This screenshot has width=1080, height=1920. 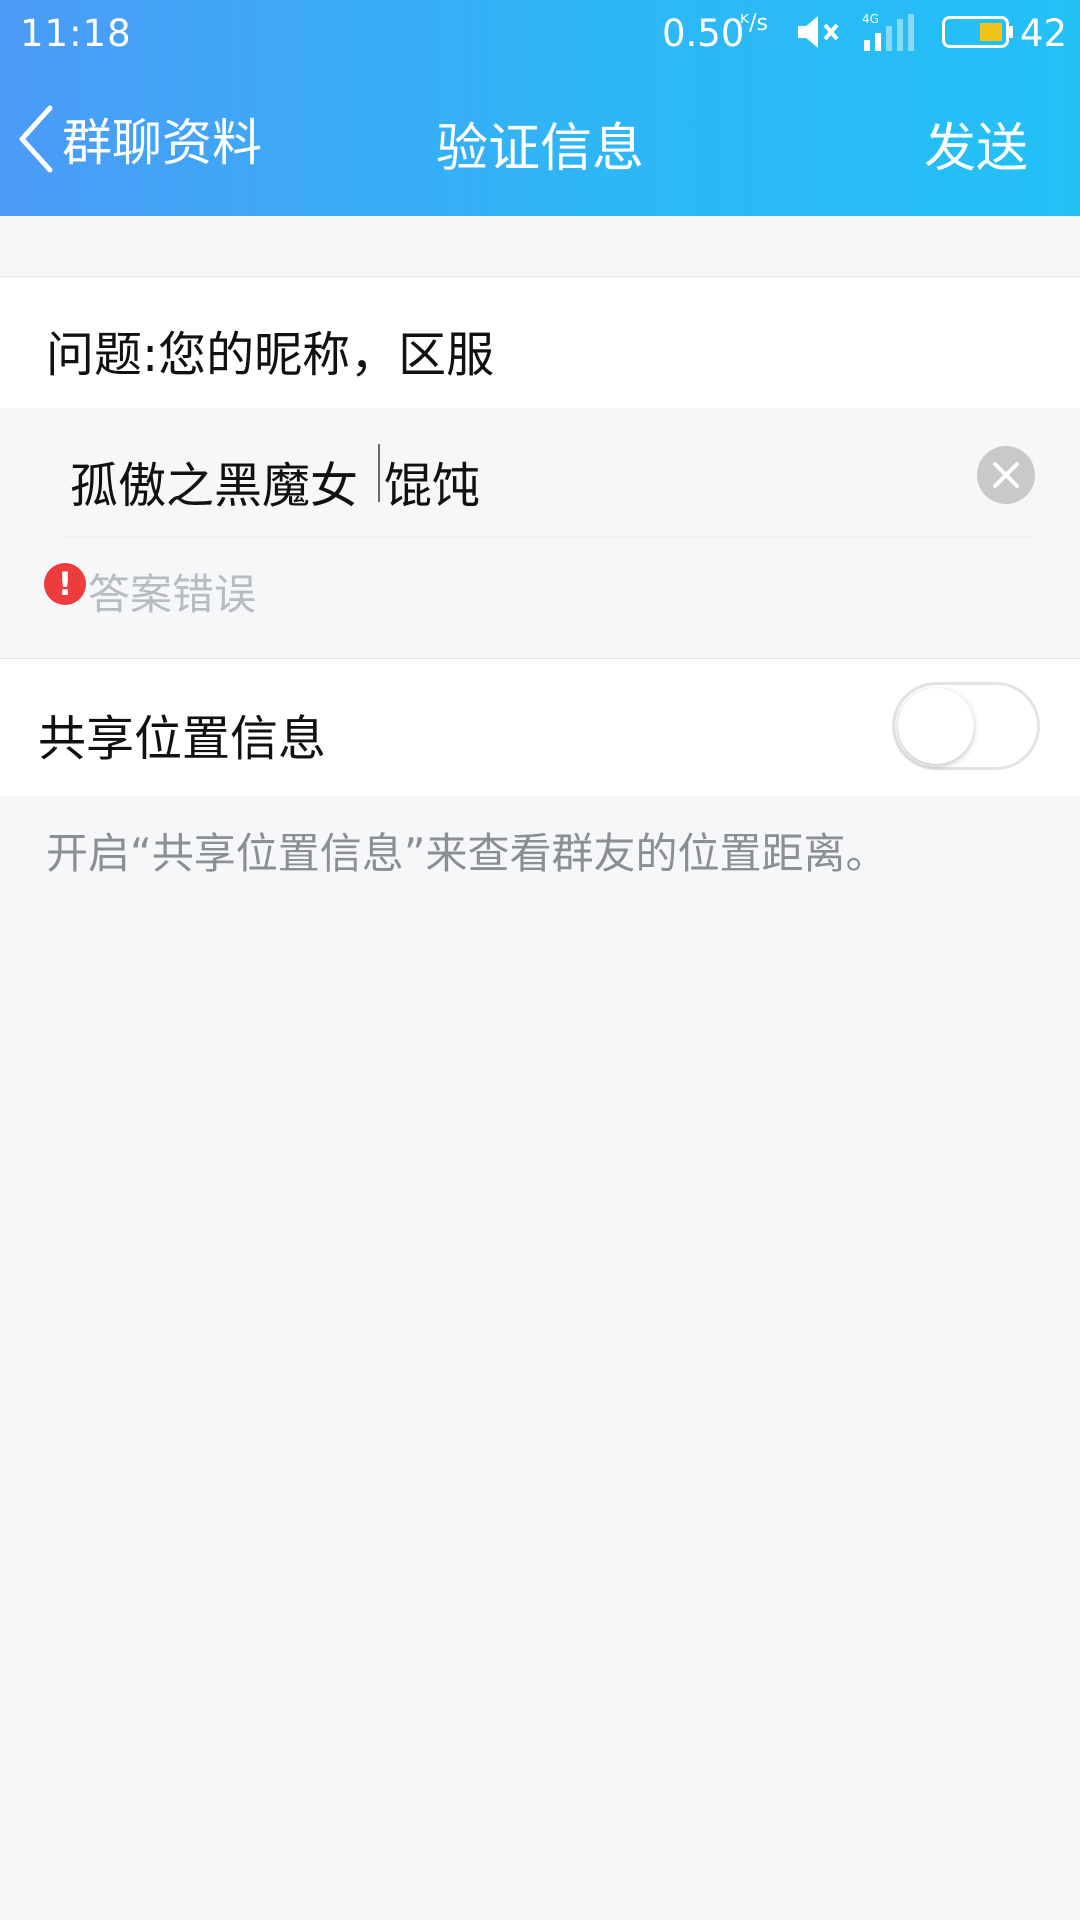 I want to click on share-location-toggle, so click(x=966, y=726).